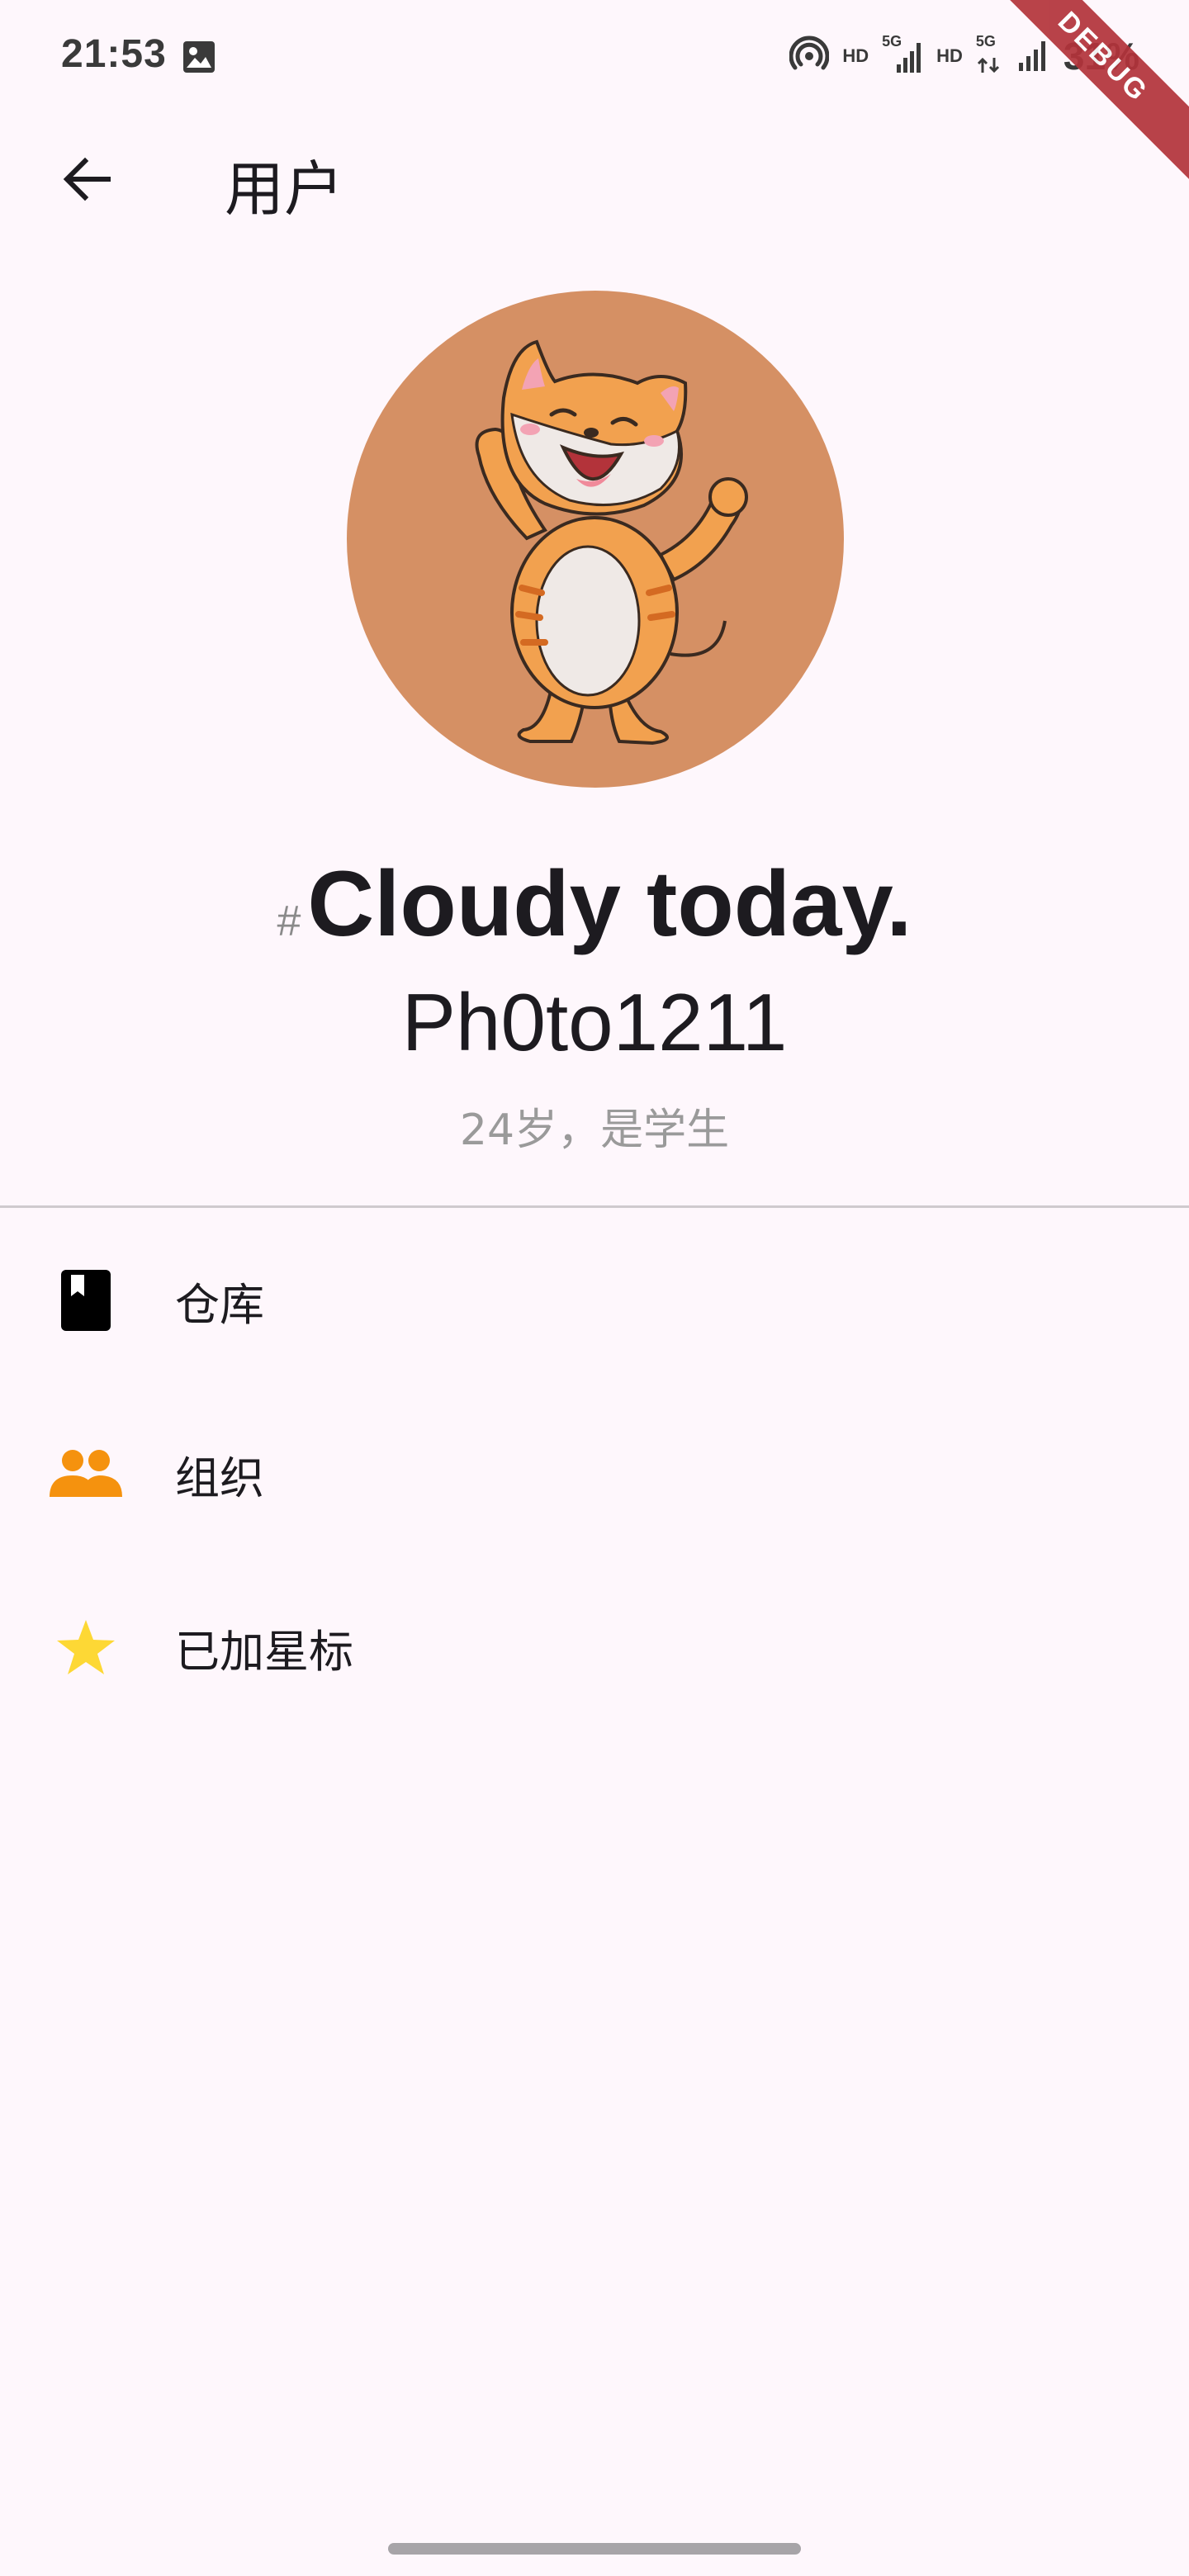 This screenshot has height=2576, width=1189. I want to click on app-bar: 用户, so click(594, 177).